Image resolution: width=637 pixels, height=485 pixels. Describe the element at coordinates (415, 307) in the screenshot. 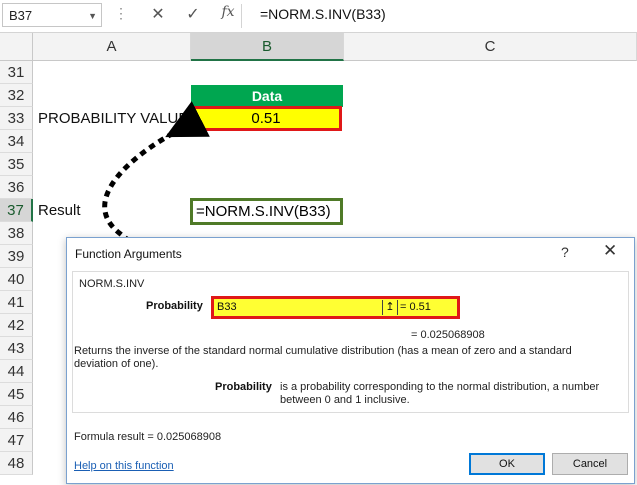

I see `argument-result: = 0.51` at that location.